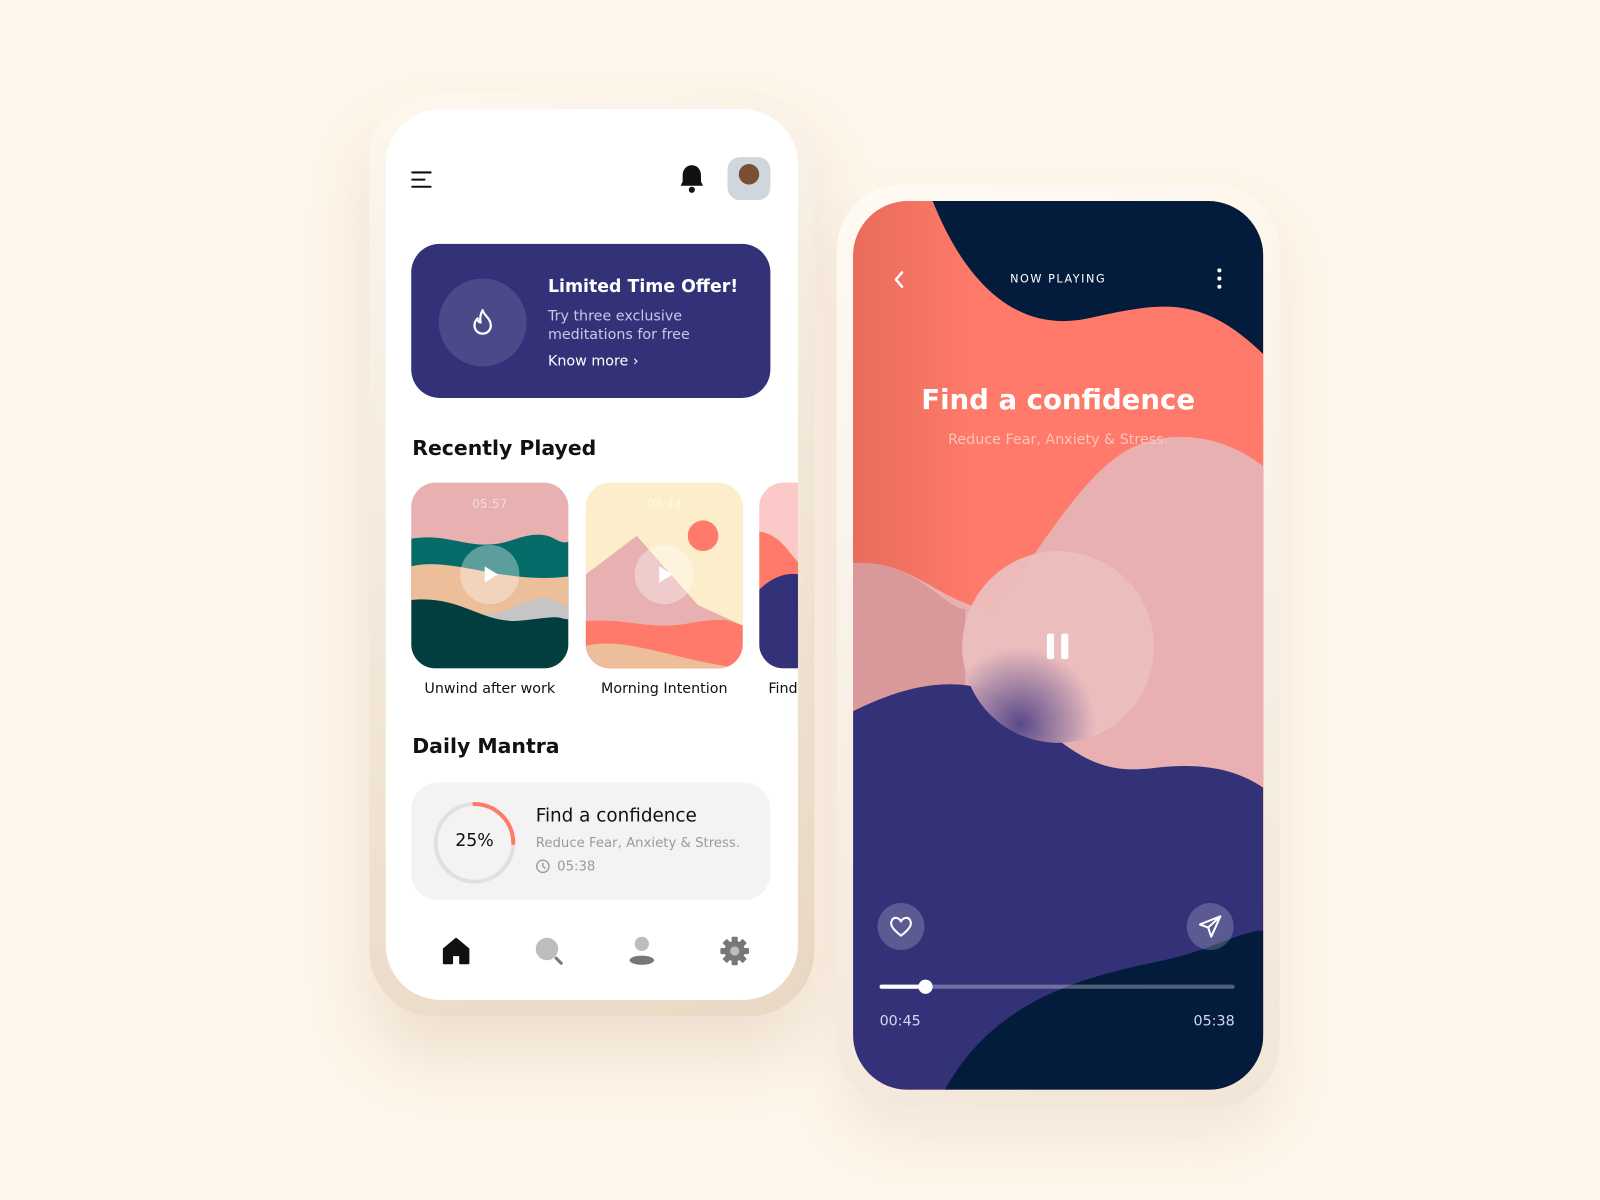 The height and width of the screenshot is (1200, 1600). Describe the element at coordinates (783, 688) in the screenshot. I see `card-title: Find` at that location.